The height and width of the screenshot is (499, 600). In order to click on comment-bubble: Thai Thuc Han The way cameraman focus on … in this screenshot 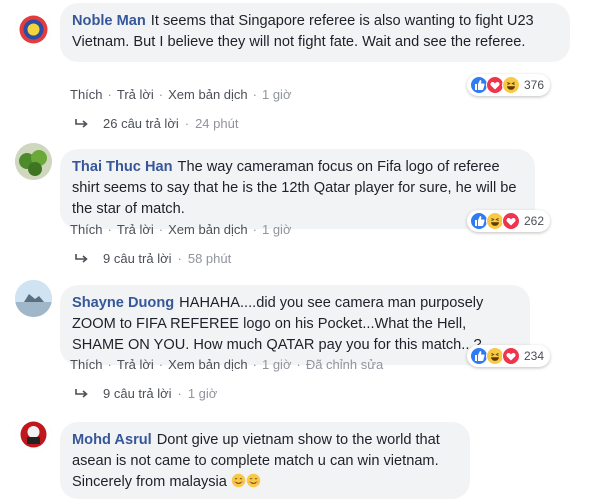, I will do `click(297, 189)`.